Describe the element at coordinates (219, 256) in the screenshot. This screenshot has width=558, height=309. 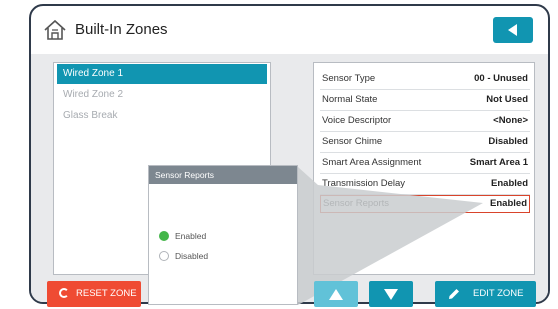
I see `radio-option-disabled: Disabled` at that location.